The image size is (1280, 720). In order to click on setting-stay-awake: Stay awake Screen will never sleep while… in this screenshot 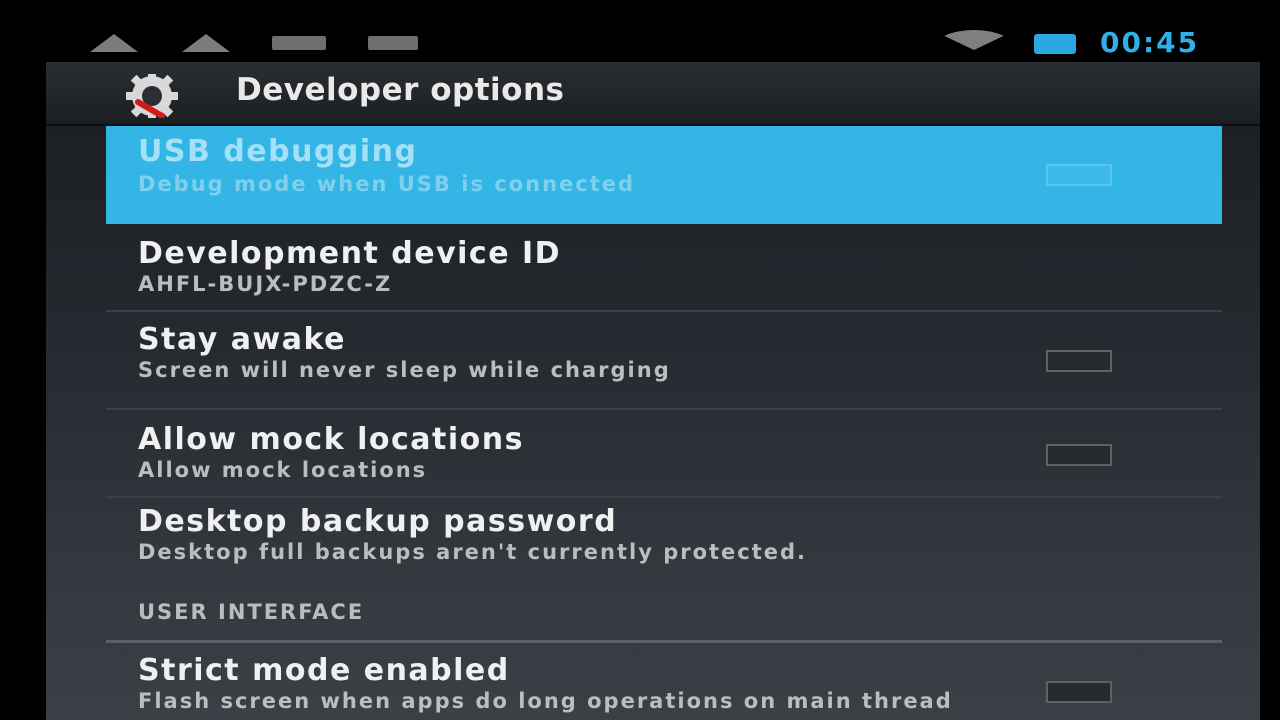, I will do `click(664, 361)`.